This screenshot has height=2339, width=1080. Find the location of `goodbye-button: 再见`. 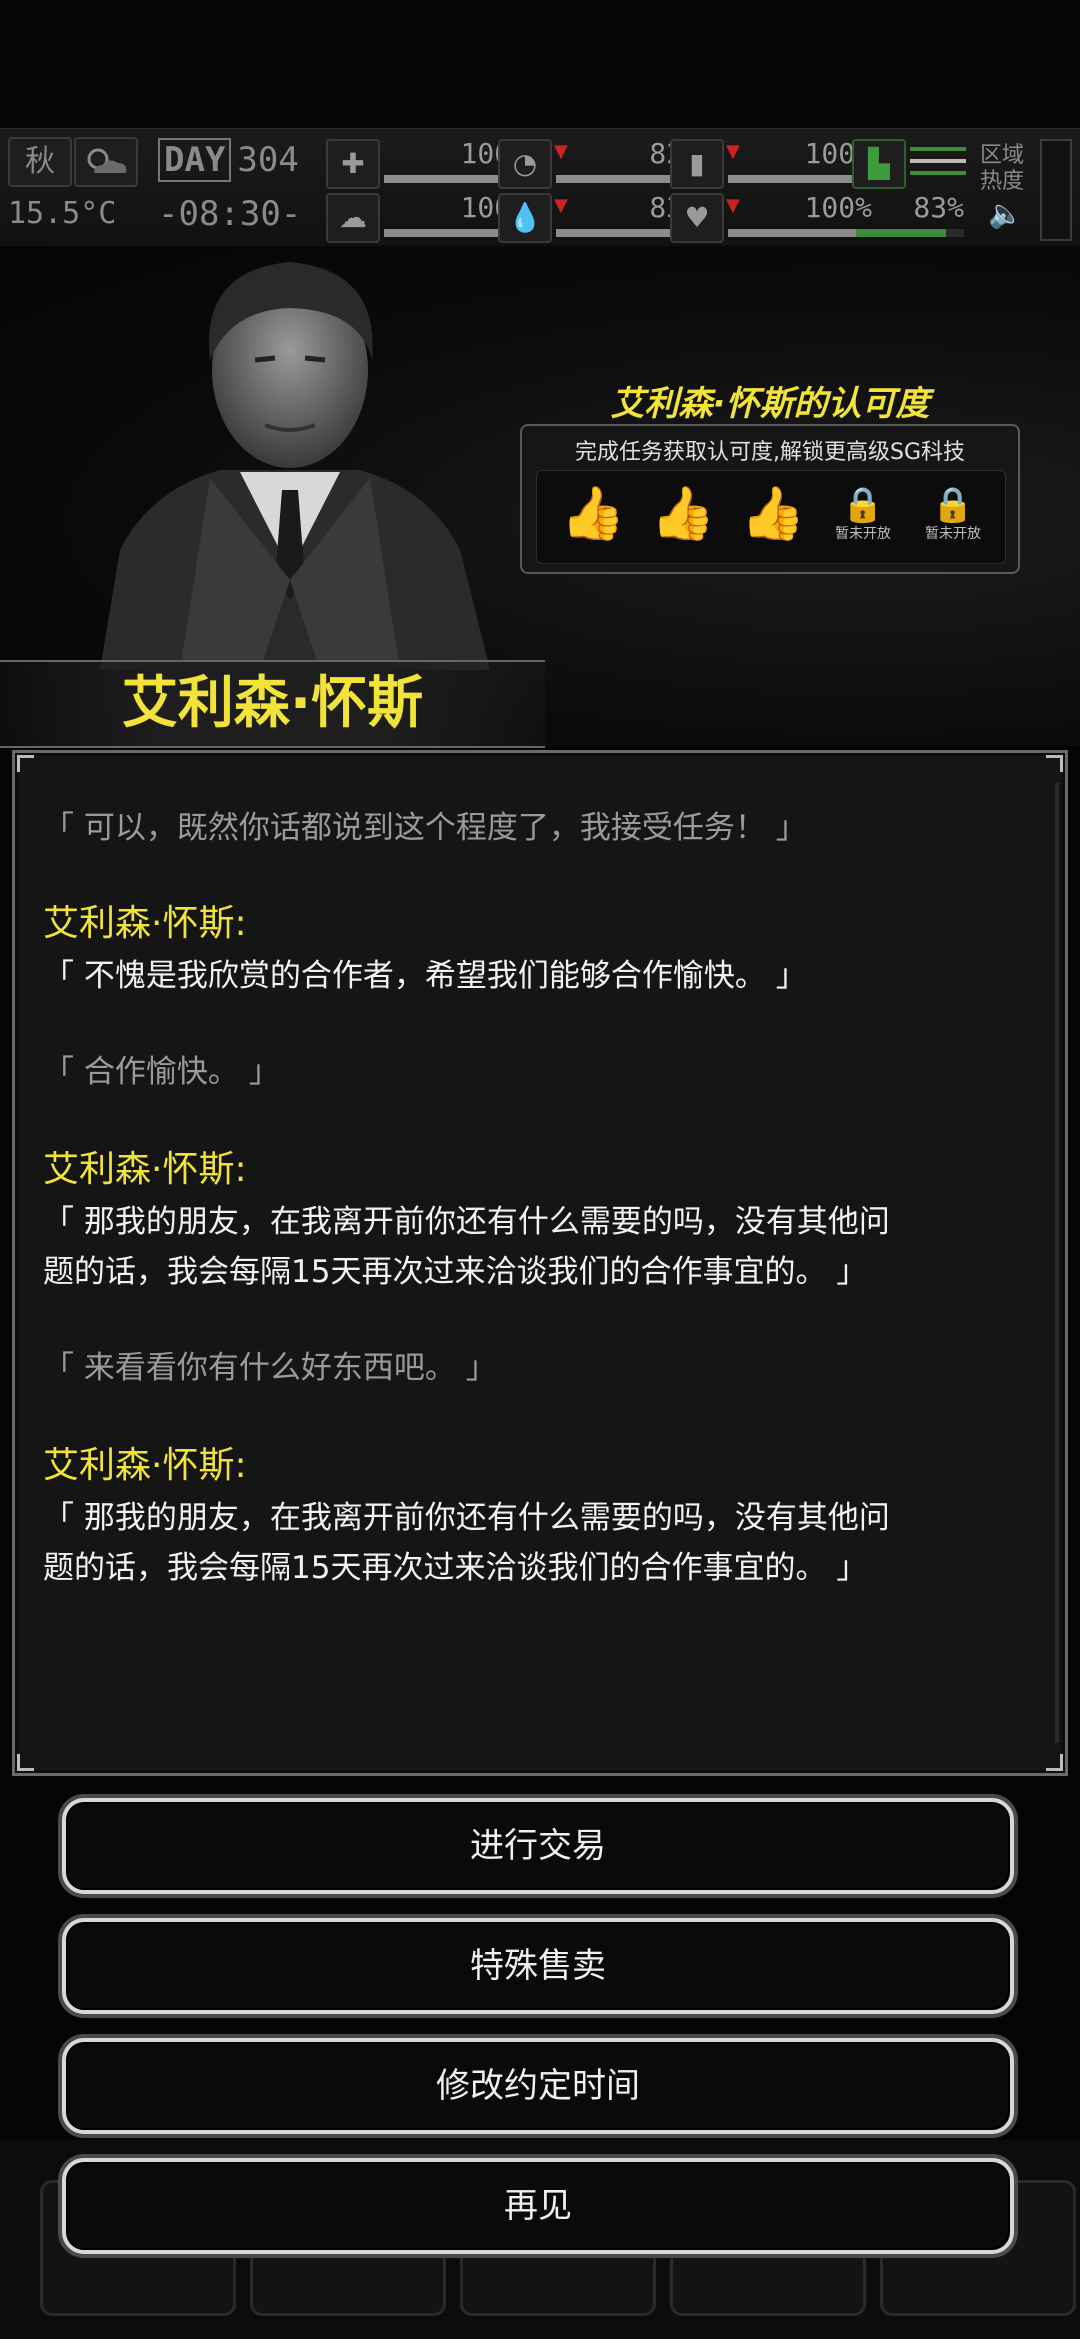

goodbye-button: 再见 is located at coordinates (538, 2206).